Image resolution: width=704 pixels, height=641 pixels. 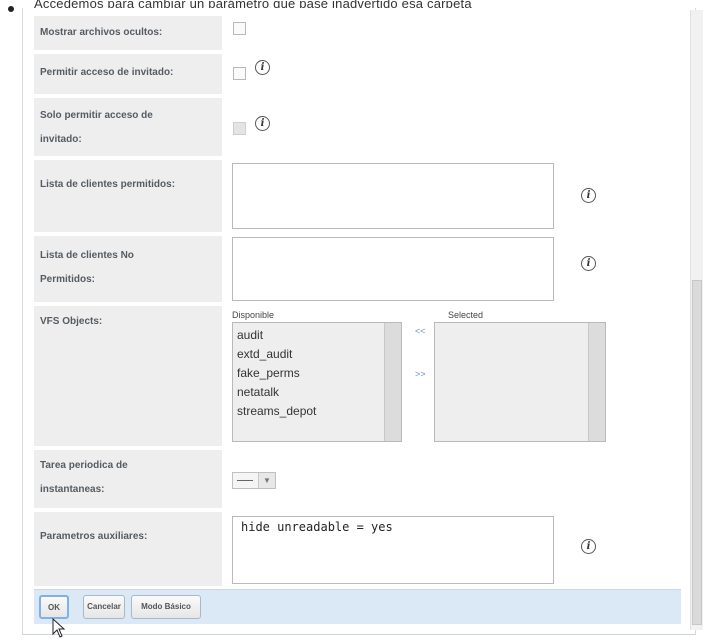 What do you see at coordinates (317, 373) in the screenshot?
I see `list-item: fake_perms` at bounding box center [317, 373].